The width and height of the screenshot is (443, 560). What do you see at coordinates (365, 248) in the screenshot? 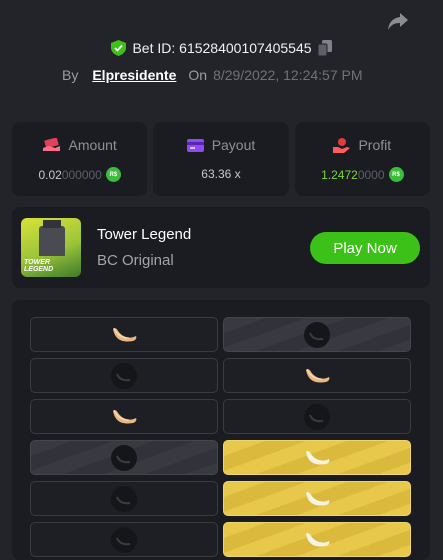
I see `play-now-button: Play Now` at bounding box center [365, 248].